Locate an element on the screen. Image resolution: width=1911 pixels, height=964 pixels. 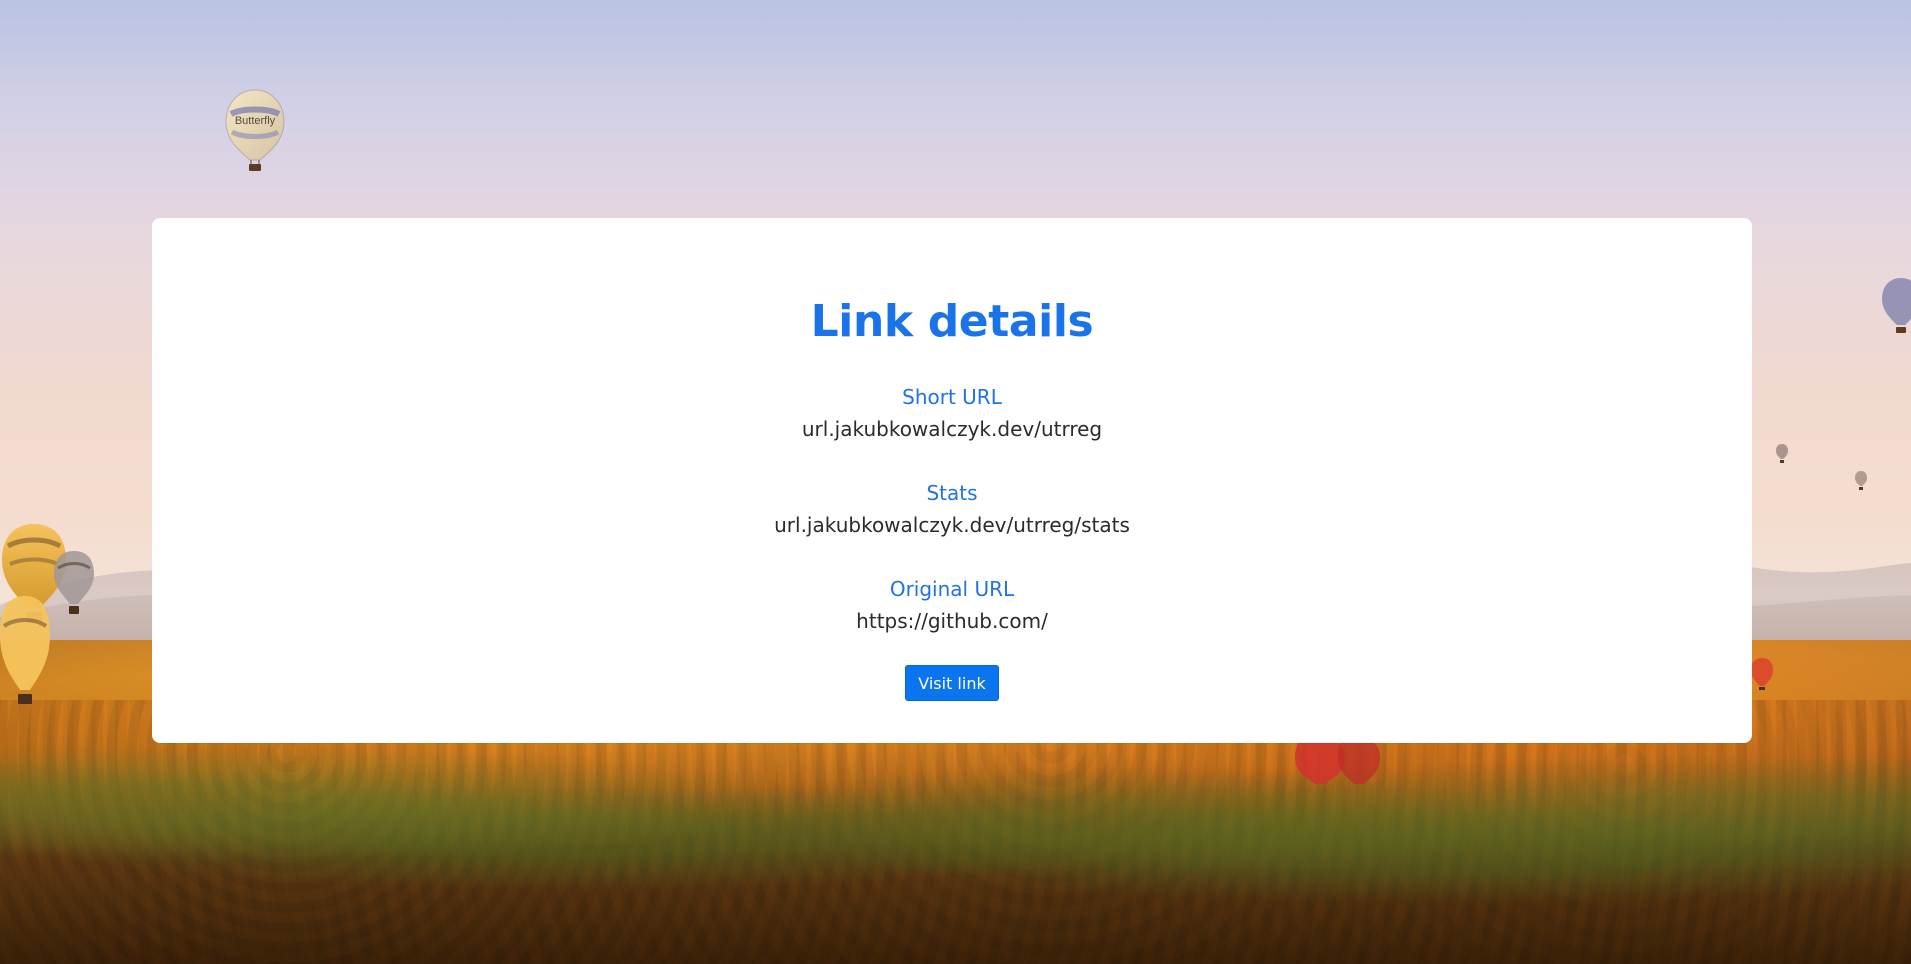
balloon-right-edge is located at coordinates (1895, 305).